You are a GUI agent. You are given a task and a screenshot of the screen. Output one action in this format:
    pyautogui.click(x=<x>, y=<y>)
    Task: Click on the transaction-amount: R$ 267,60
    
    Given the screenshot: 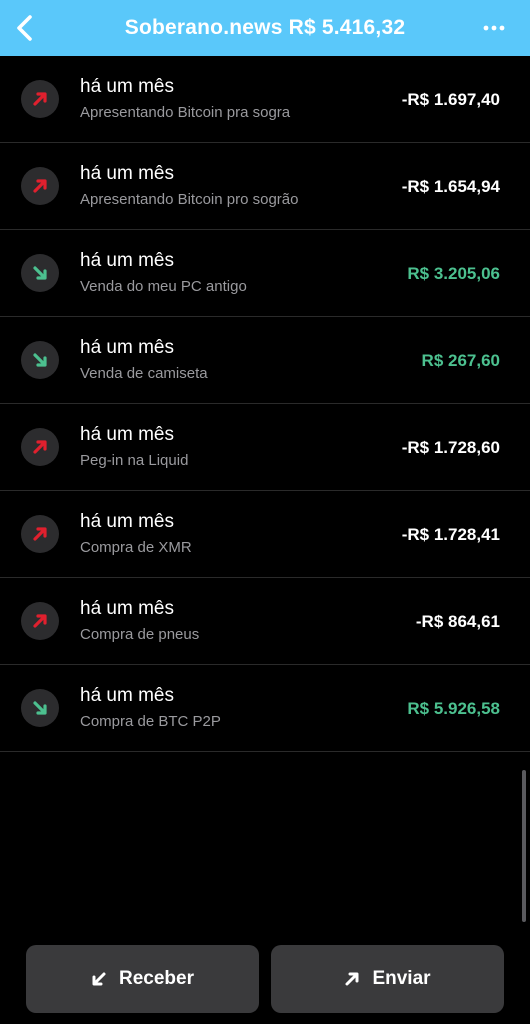 What is the action you would take?
    pyautogui.click(x=460, y=360)
    